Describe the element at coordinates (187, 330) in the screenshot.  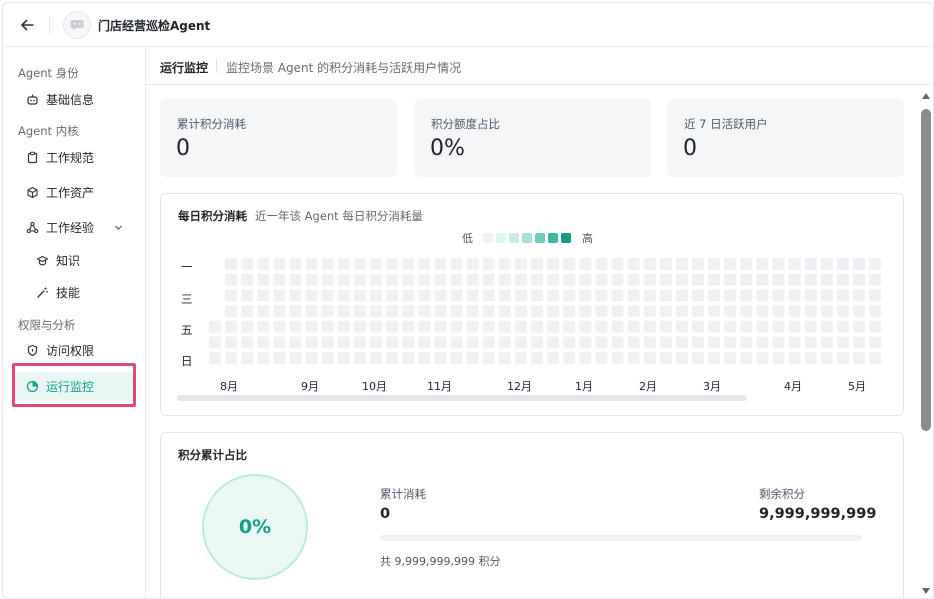
I see `day-label-fri: 五` at that location.